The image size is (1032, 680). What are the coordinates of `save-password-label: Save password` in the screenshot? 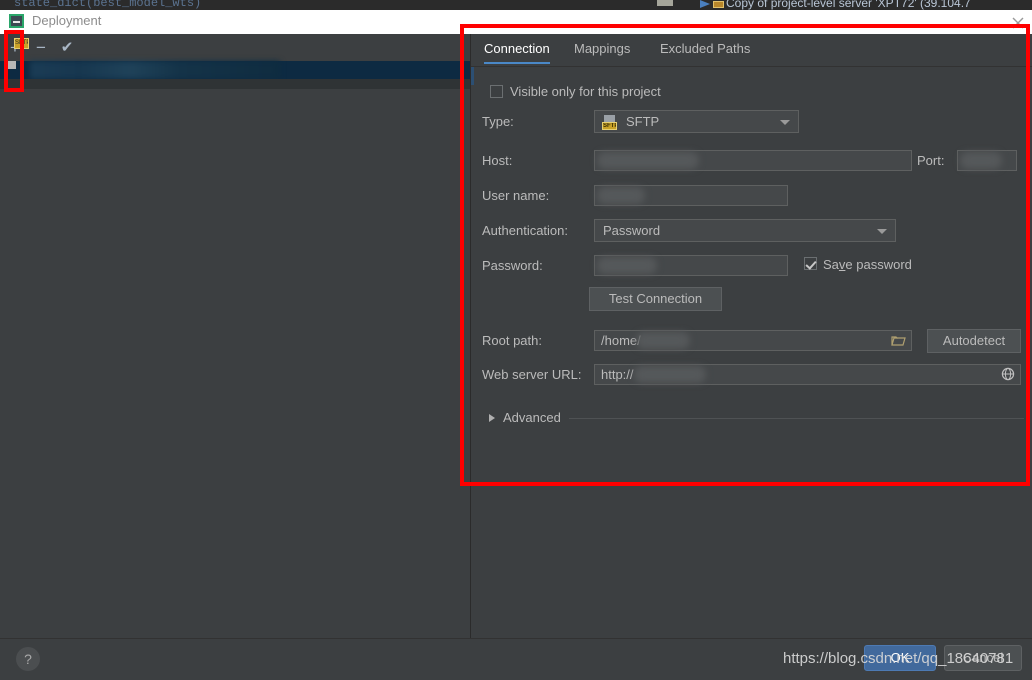 It's located at (867, 264).